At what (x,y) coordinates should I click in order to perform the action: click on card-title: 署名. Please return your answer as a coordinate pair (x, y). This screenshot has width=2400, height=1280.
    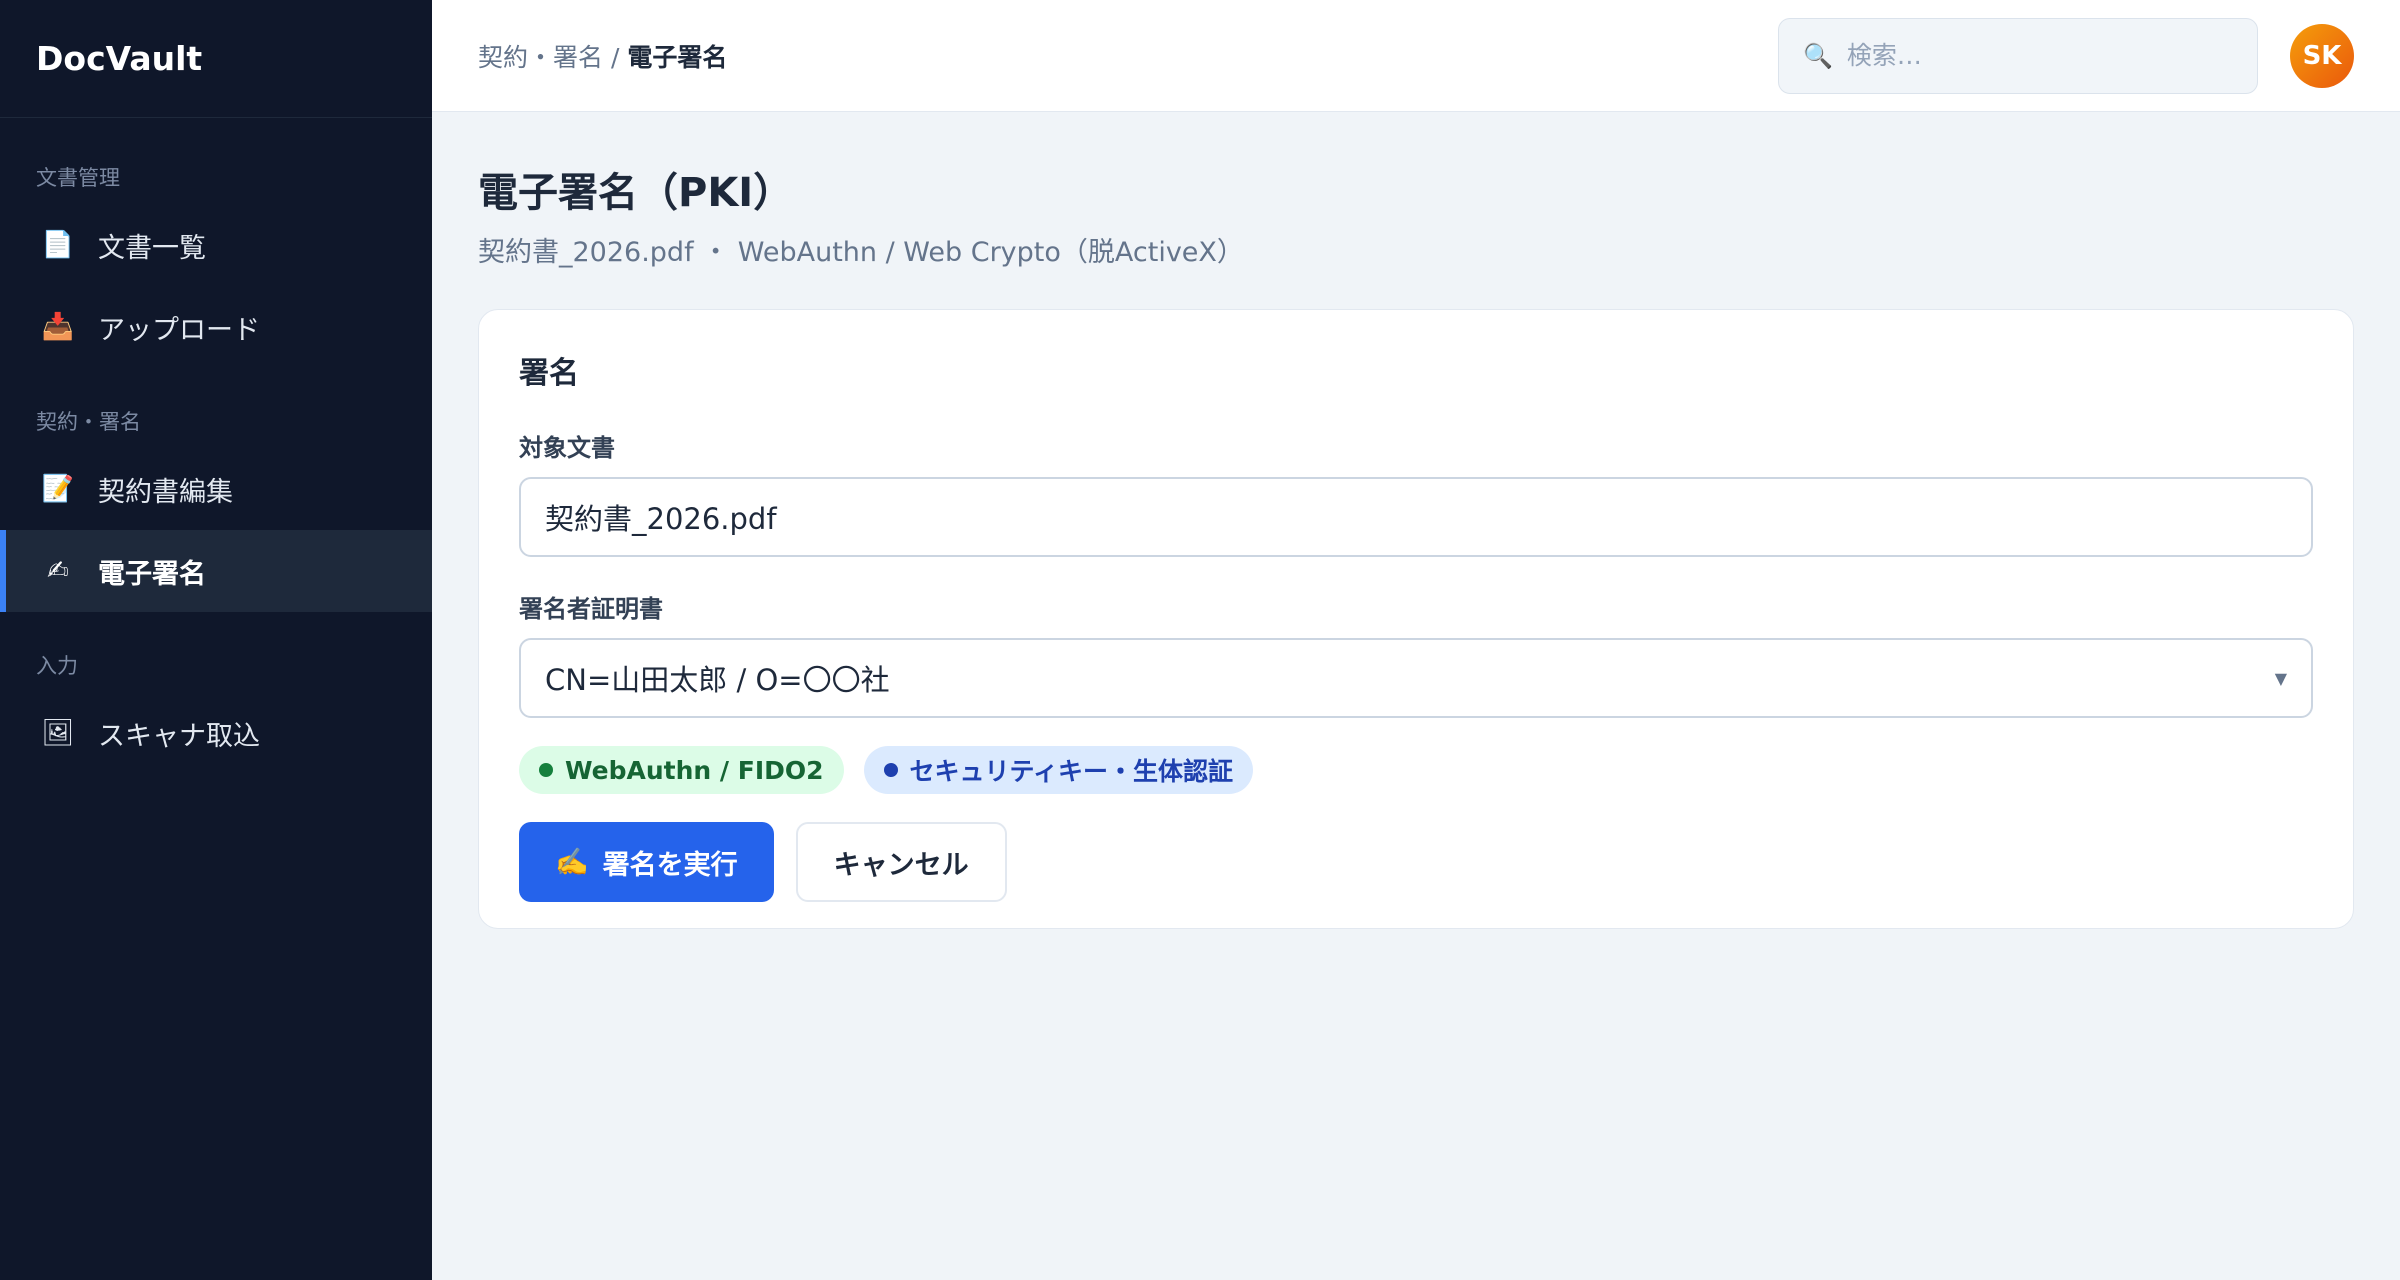
    Looking at the image, I should click on (549, 373).